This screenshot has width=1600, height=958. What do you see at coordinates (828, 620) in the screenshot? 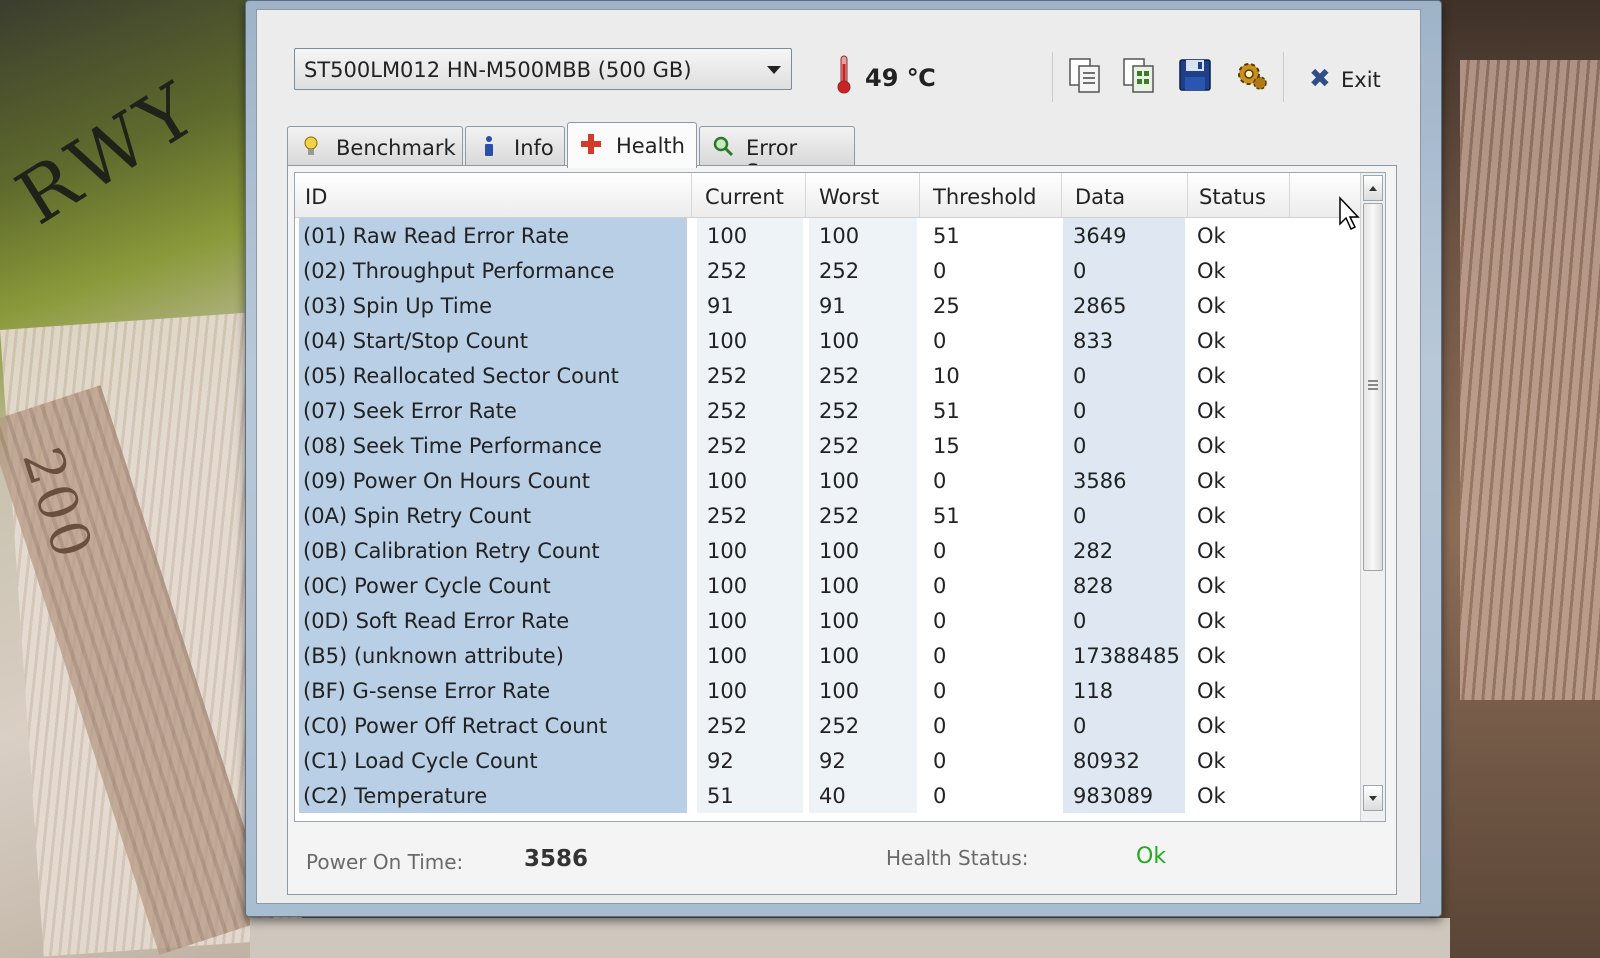
I see `table-row: (0D) Soft Read Error Rate 100 100 0 0 Ok` at bounding box center [828, 620].